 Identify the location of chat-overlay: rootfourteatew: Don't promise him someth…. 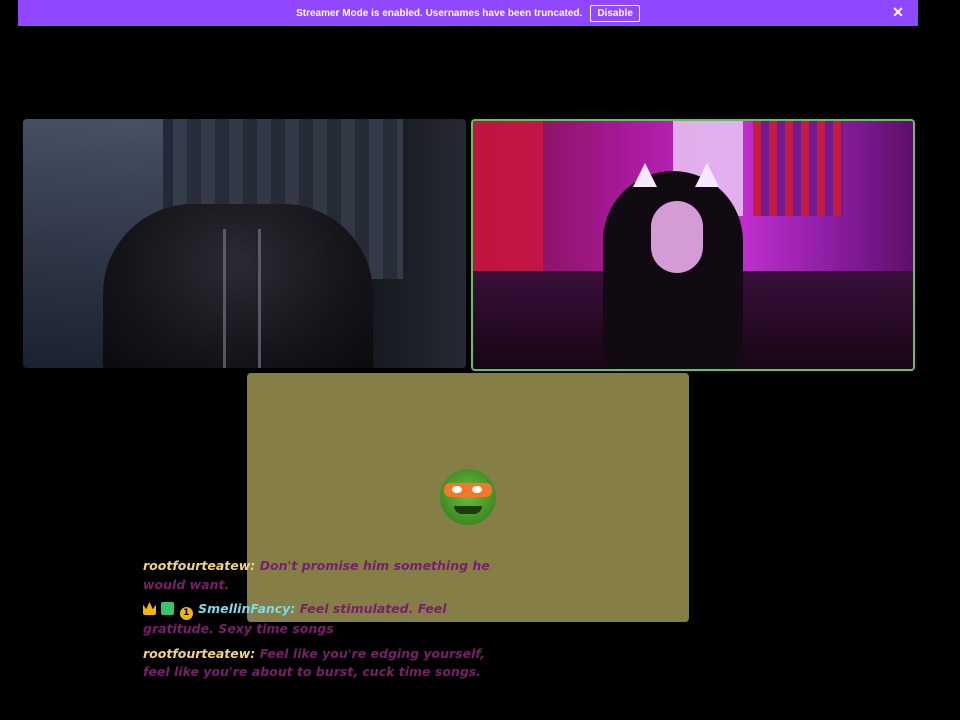
(328, 622).